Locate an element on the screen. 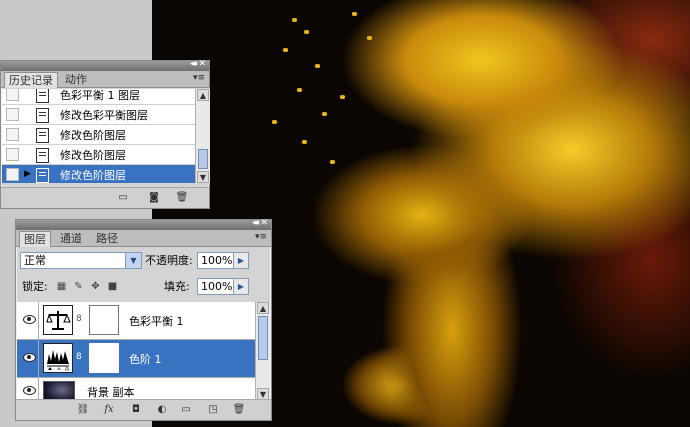 The image size is (690, 427). new-group-icon: ▭ is located at coordinates (186, 409).